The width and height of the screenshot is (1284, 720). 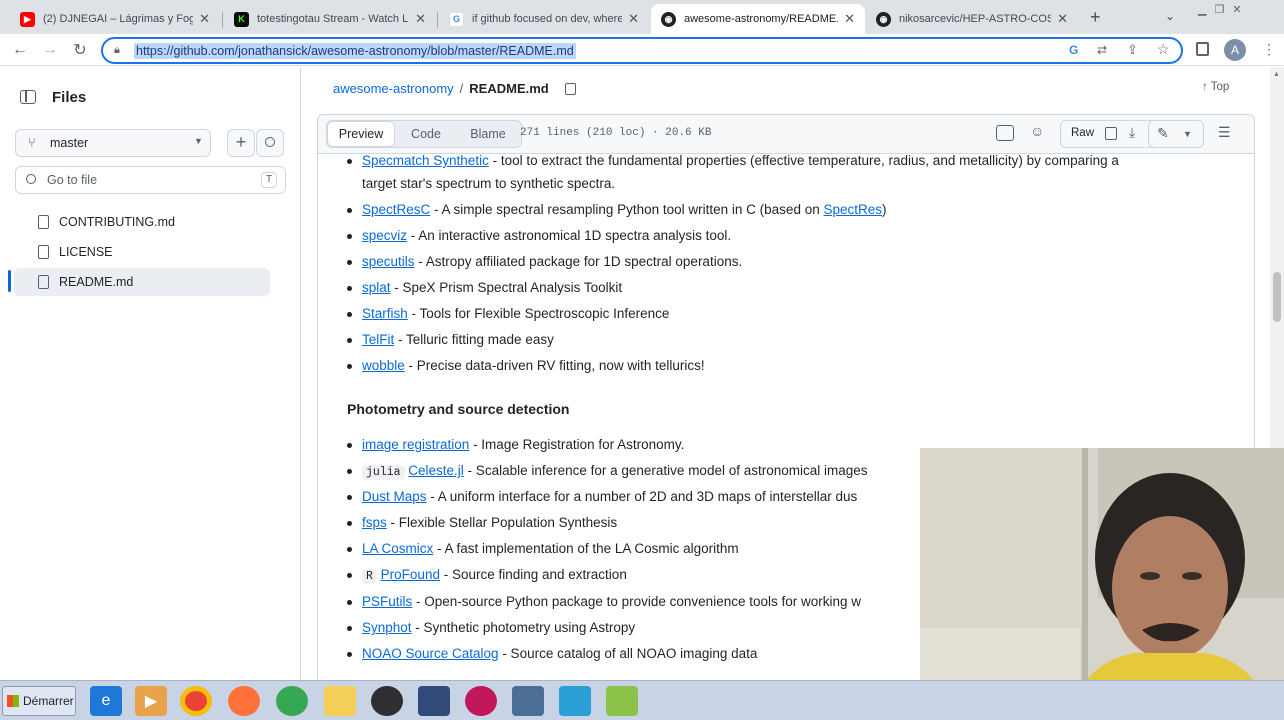 What do you see at coordinates (1219, 10) in the screenshot?
I see `restore-icon: ❐` at bounding box center [1219, 10].